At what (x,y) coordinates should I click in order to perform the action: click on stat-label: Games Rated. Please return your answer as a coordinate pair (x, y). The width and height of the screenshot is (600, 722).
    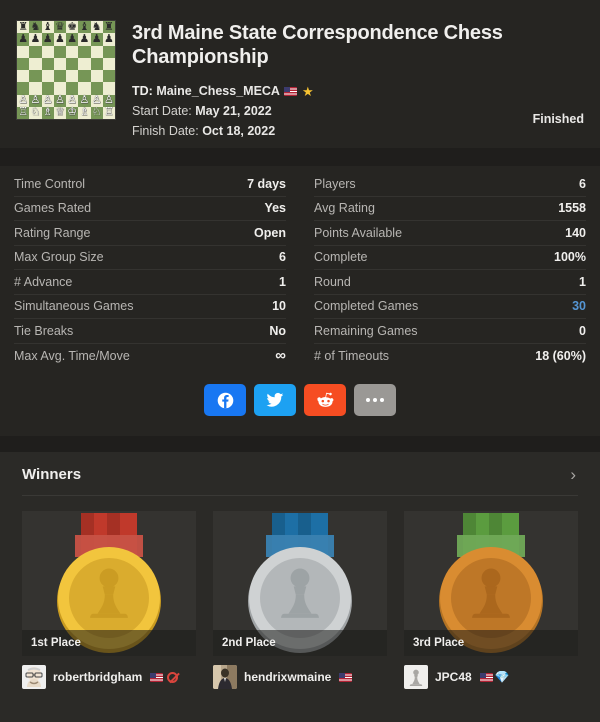
    Looking at the image, I should click on (53, 208).